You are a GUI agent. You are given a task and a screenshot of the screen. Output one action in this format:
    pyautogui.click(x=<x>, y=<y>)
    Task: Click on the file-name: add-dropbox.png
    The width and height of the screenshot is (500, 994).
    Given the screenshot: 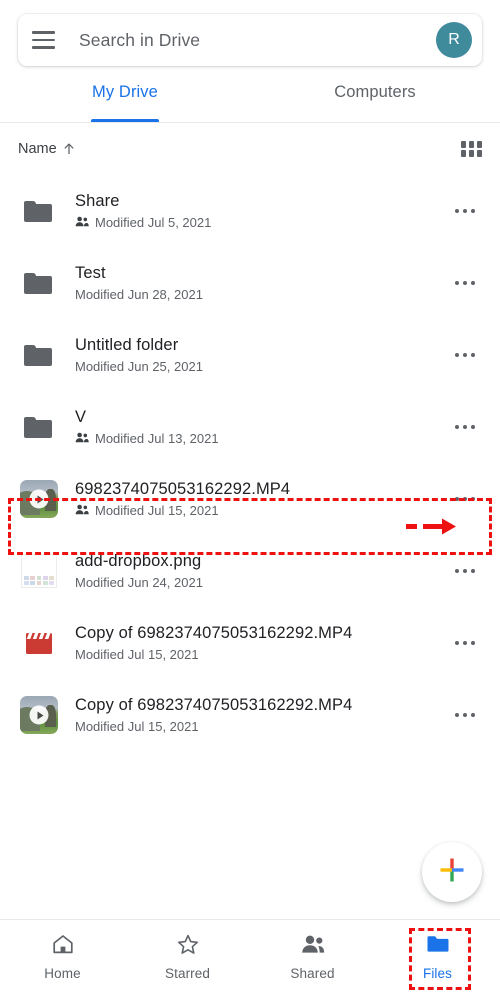 What is the action you would take?
    pyautogui.click(x=138, y=561)
    